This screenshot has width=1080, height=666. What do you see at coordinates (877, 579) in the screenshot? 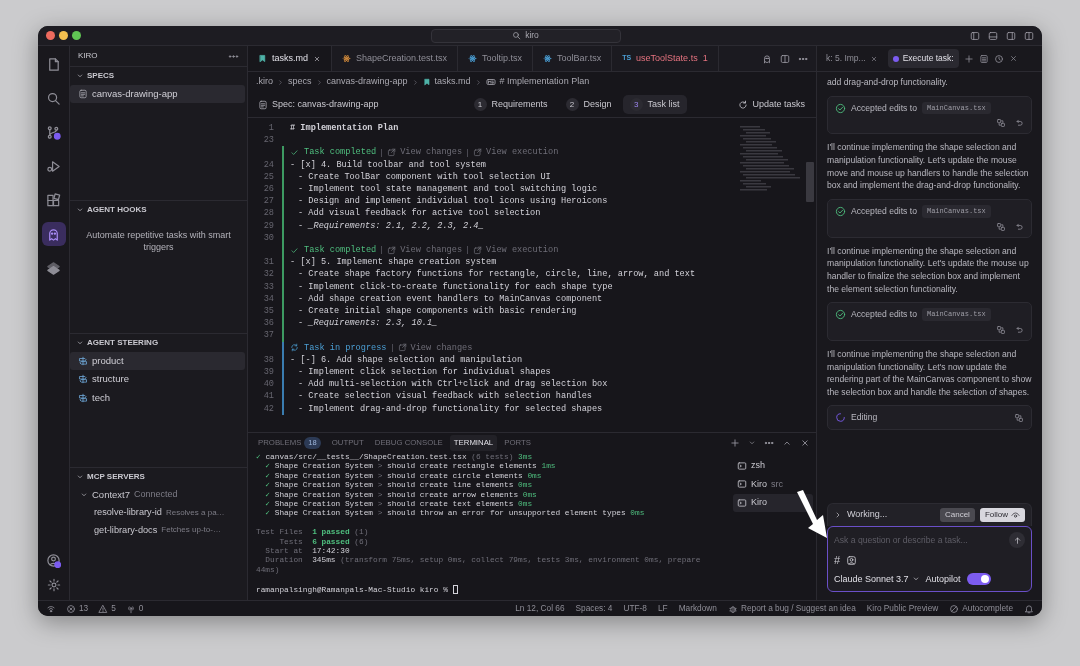
I see `model-dropdown: Claude Sonnet 3.7` at bounding box center [877, 579].